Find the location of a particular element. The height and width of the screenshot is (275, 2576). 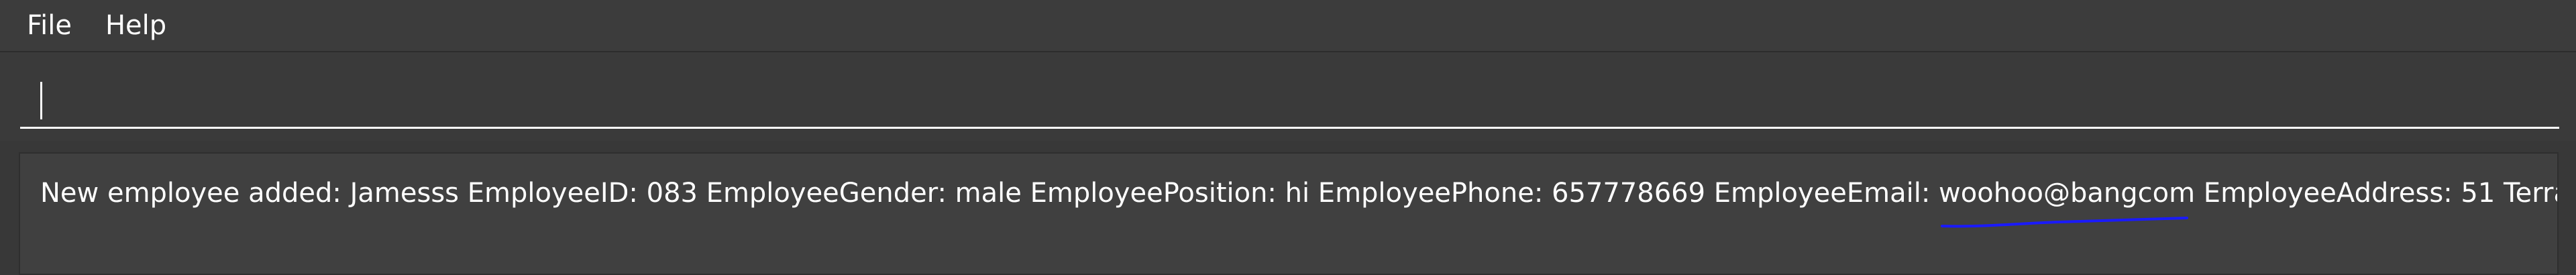

menu-help: Help is located at coordinates (136, 26).